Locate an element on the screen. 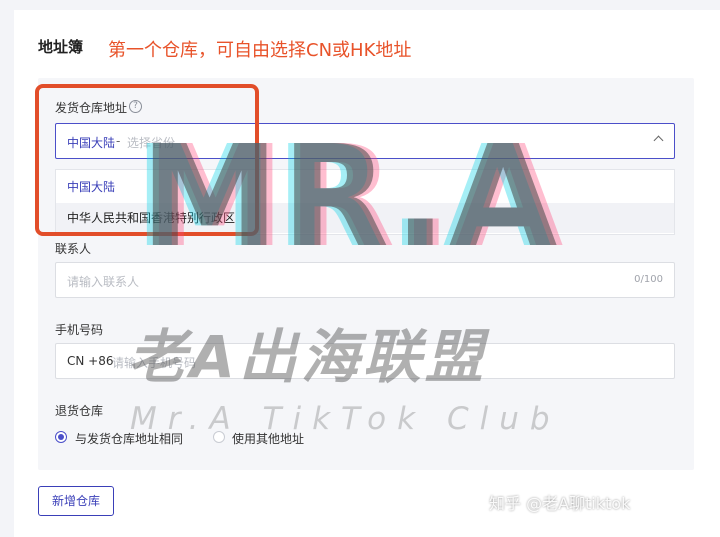  page-title: 地址簿 is located at coordinates (61, 47).